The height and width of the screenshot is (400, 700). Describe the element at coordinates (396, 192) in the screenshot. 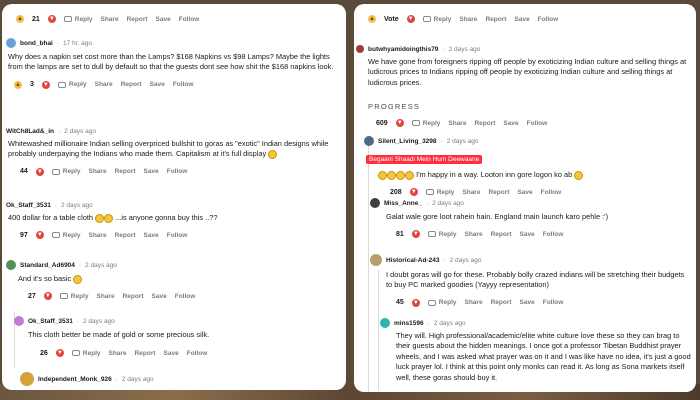

I see `vote-count: 208` at that location.